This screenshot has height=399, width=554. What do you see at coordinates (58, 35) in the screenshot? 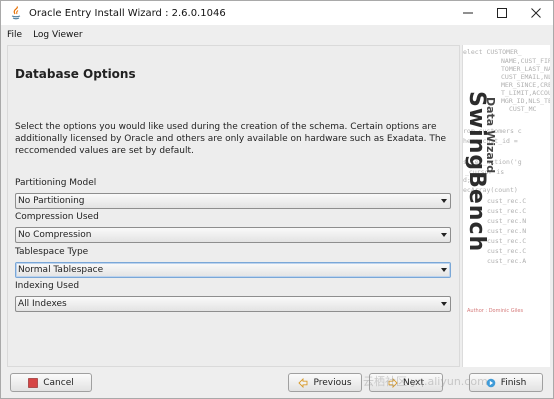
I see `menu-log-viewer: Log Viewer` at bounding box center [58, 35].